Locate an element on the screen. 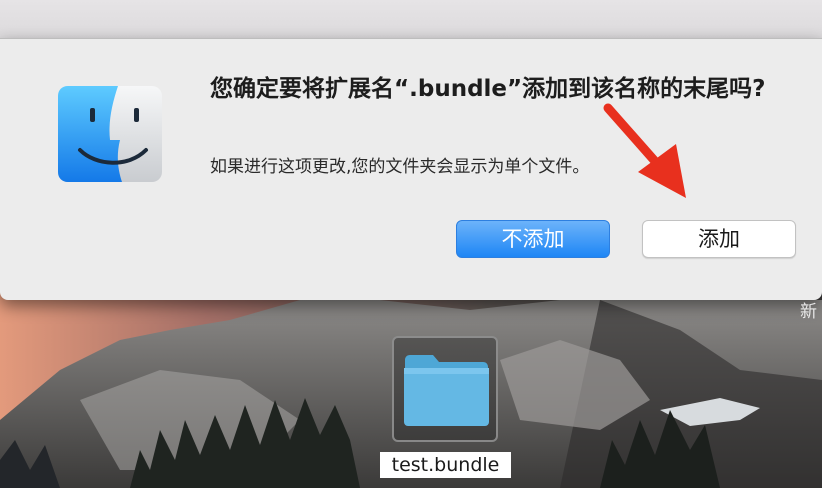 Image resolution: width=822 pixels, height=488 pixels. red-arrow-icon is located at coordinates (644, 150).